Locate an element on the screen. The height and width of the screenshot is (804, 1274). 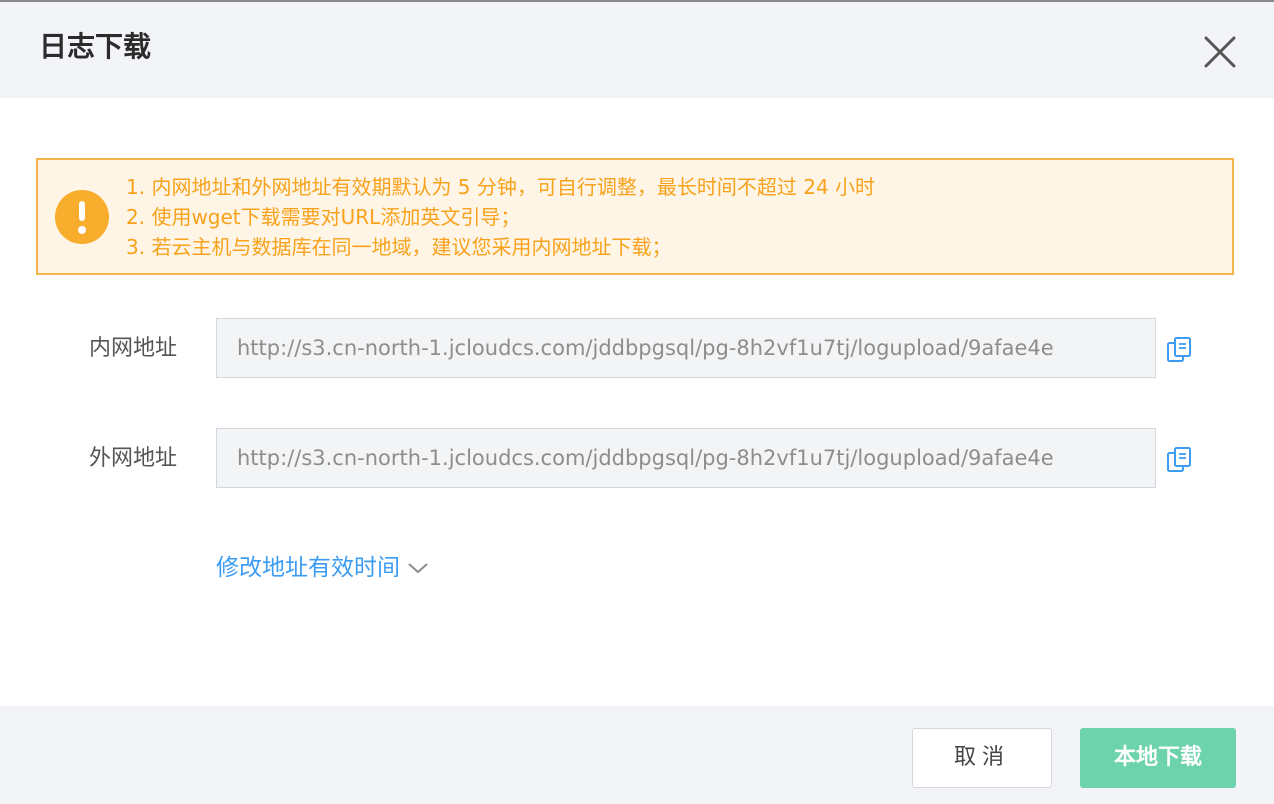
copy-external-button is located at coordinates (1180, 460).